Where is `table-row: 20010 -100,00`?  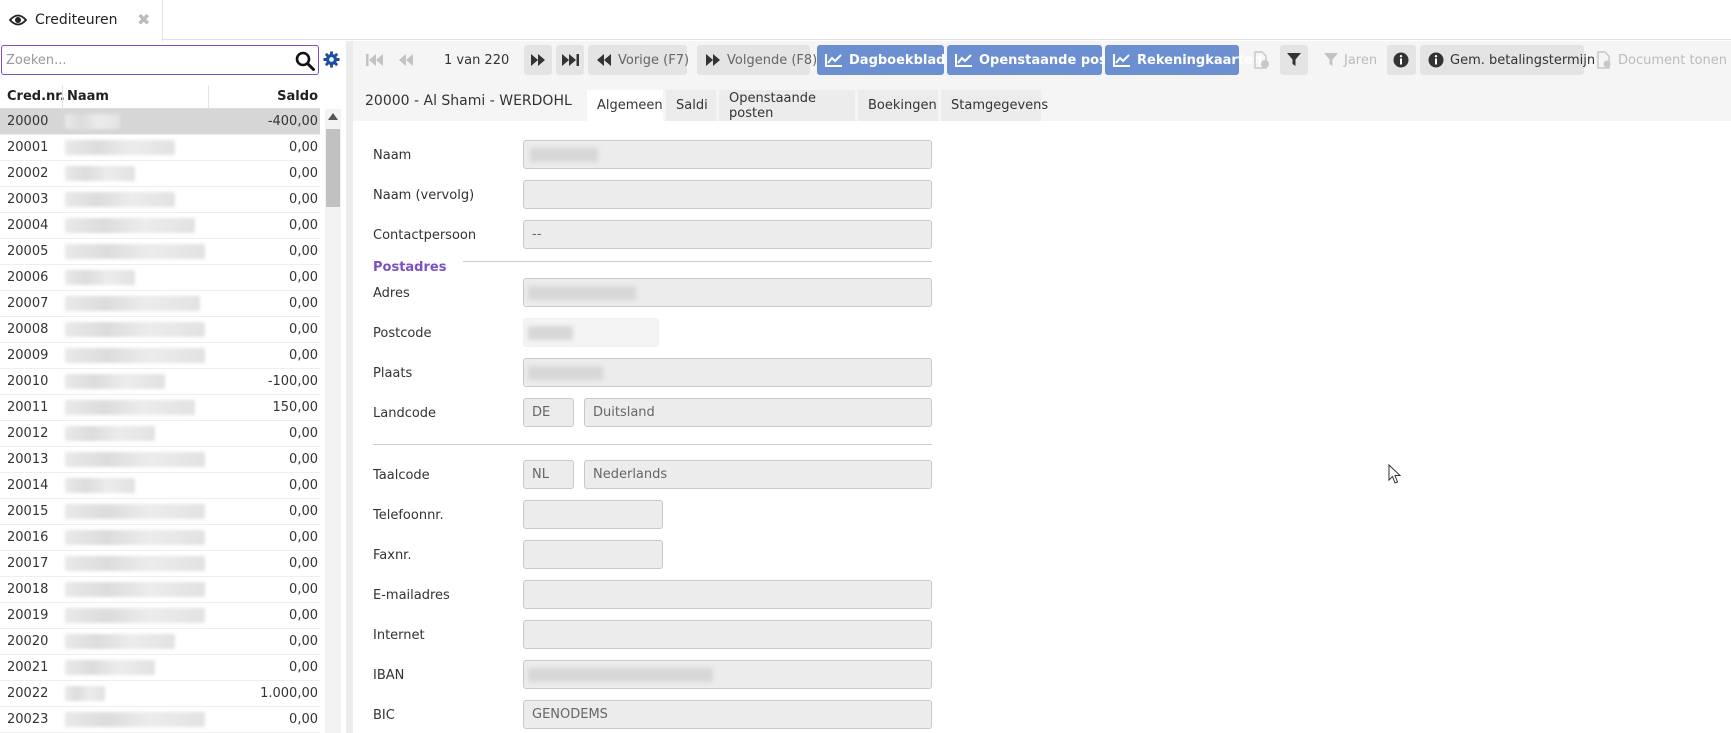 table-row: 20010 -100,00 is located at coordinates (160, 382).